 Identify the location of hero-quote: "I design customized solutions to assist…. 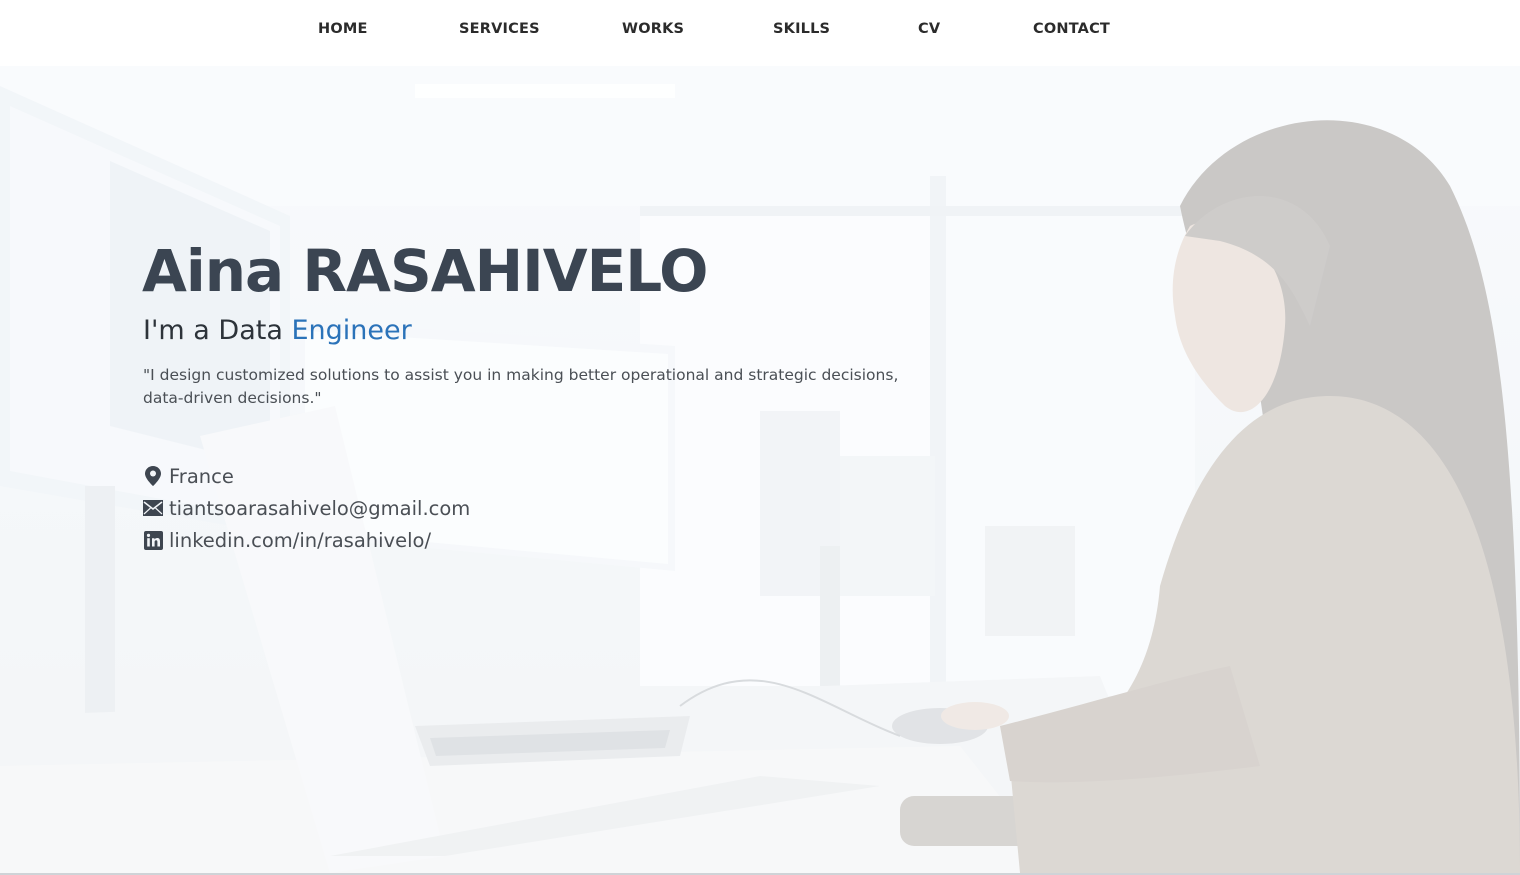
(543, 387).